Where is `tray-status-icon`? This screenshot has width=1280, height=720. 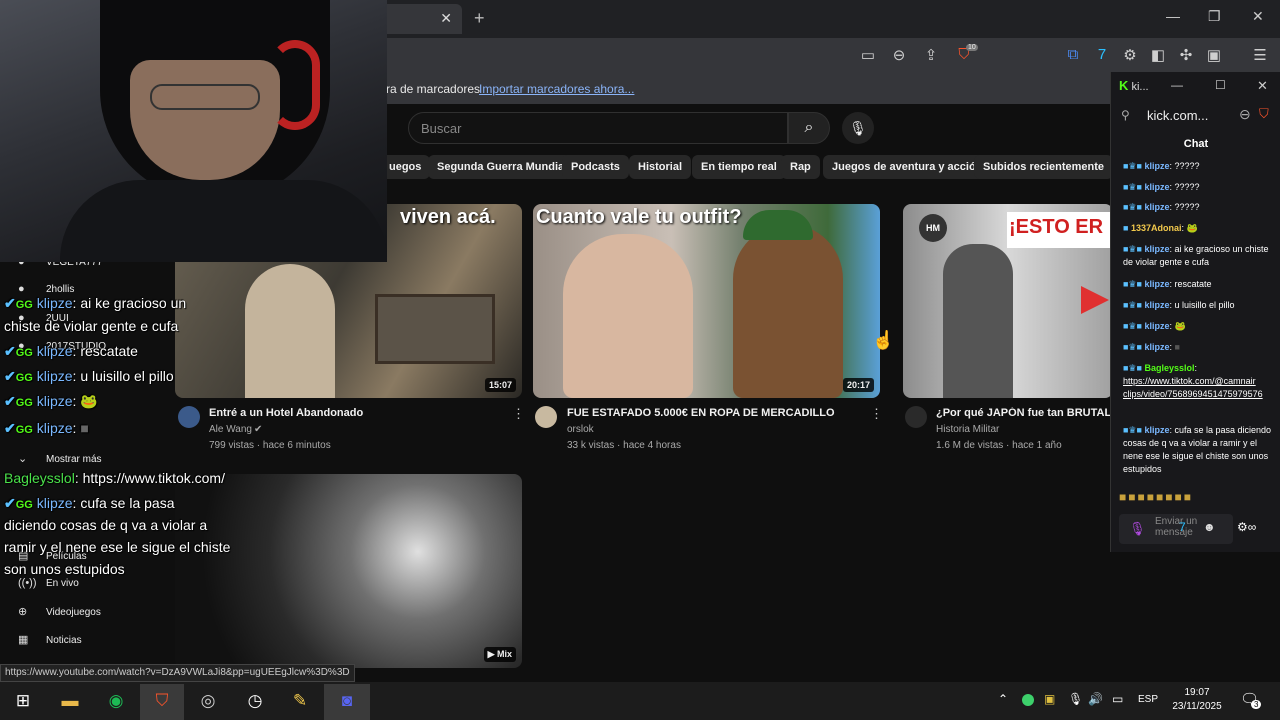
tray-status-icon is located at coordinates (1028, 700).